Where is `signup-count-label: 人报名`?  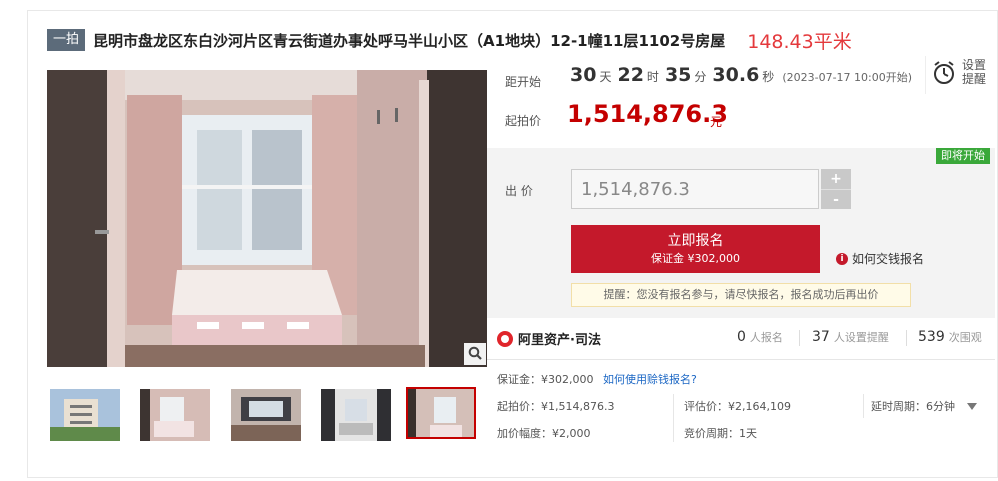 signup-count-label: 人报名 is located at coordinates (766, 337).